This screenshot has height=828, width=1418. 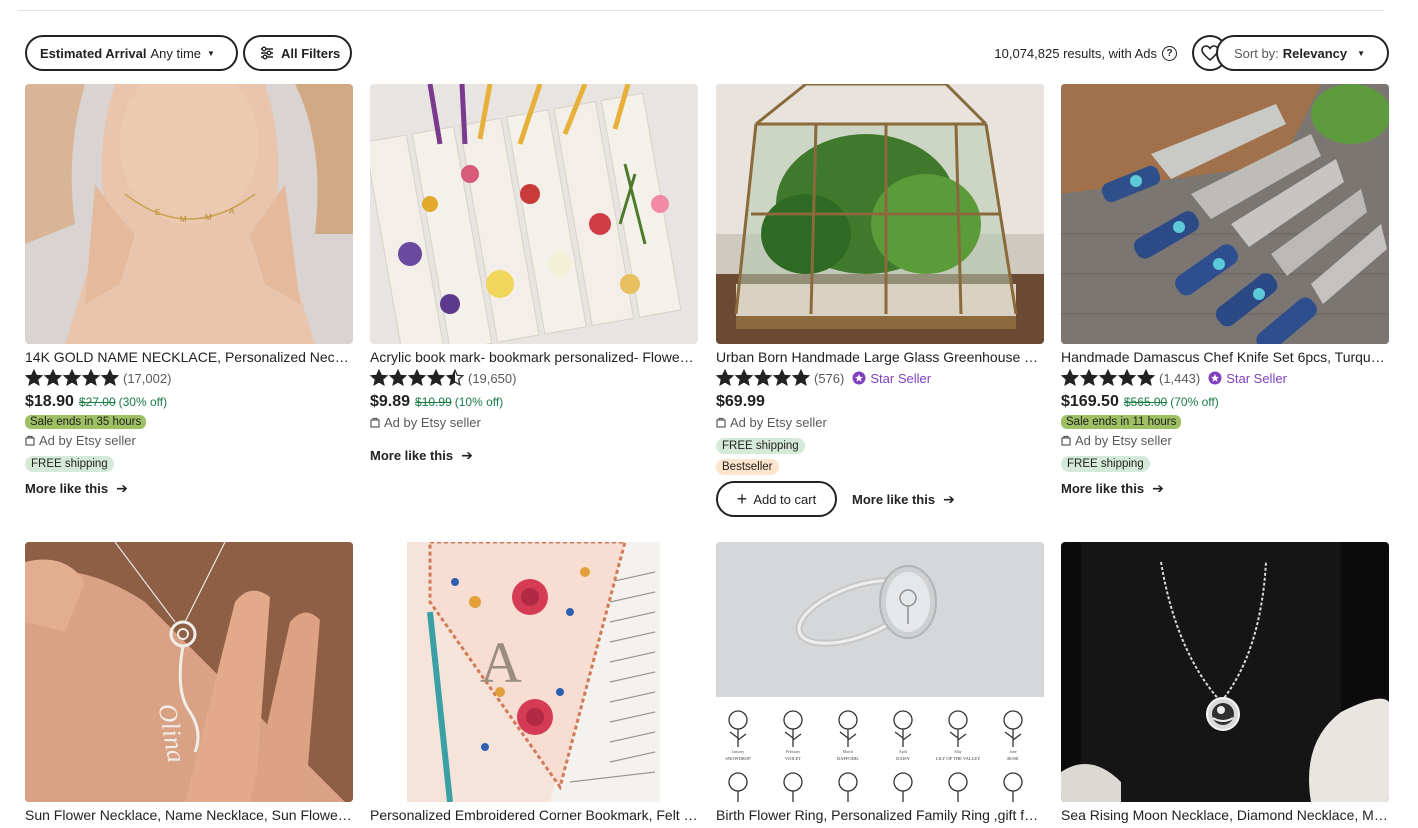 What do you see at coordinates (785, 499) in the screenshot?
I see `add-to-cart-label: Add to cart` at bounding box center [785, 499].